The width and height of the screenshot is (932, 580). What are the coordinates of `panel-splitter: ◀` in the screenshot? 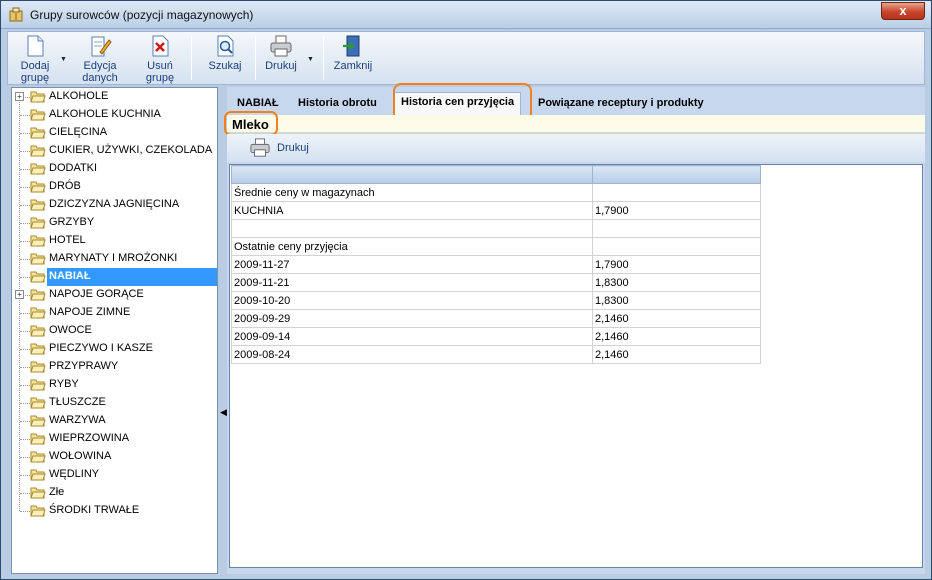 It's located at (223, 330).